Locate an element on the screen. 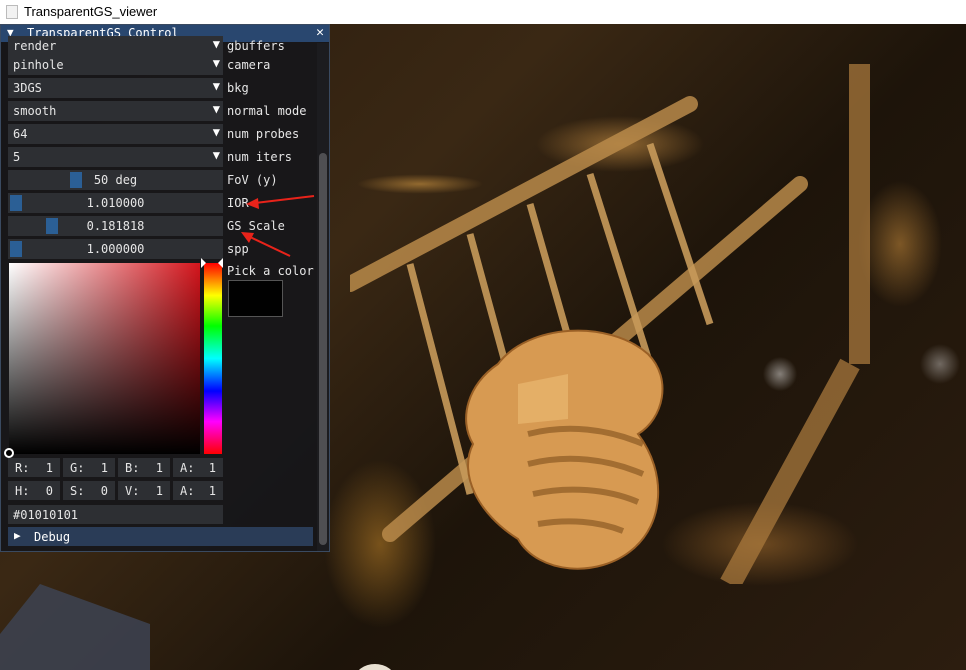  bkg-combo: 3DGS ▼ is located at coordinates (115, 88).